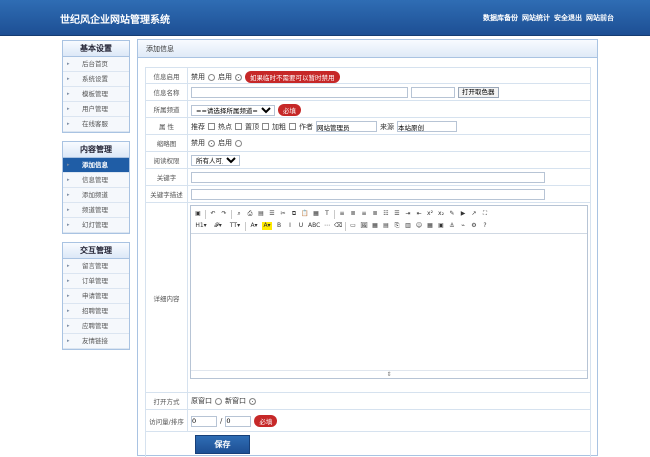 The image size is (650, 457). Describe the element at coordinates (96, 225) in the screenshot. I see `sidebar-item-slides: 幻灯管理` at that location.